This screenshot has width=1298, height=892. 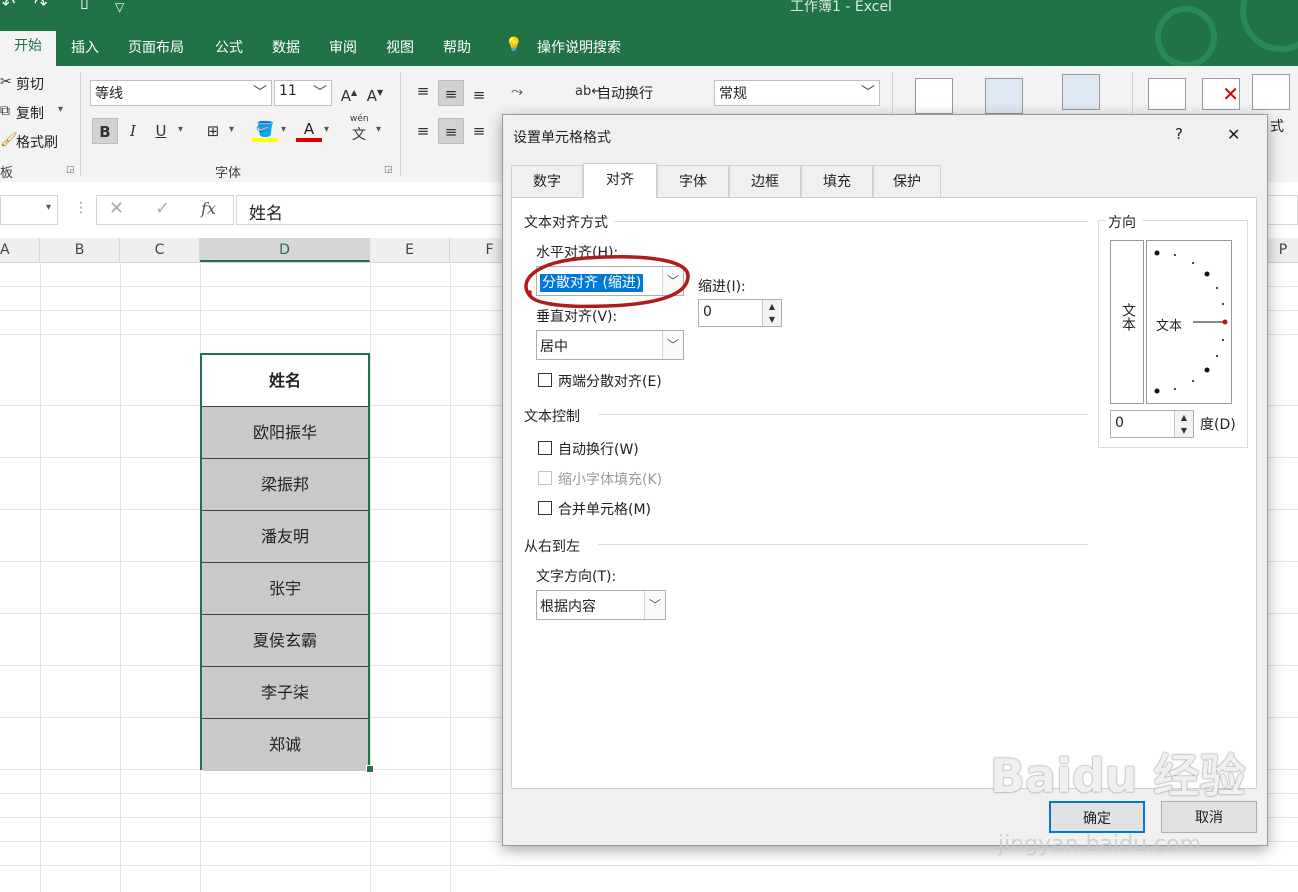 I want to click on table-row: 夏侯玄霸, so click(x=285, y=641).